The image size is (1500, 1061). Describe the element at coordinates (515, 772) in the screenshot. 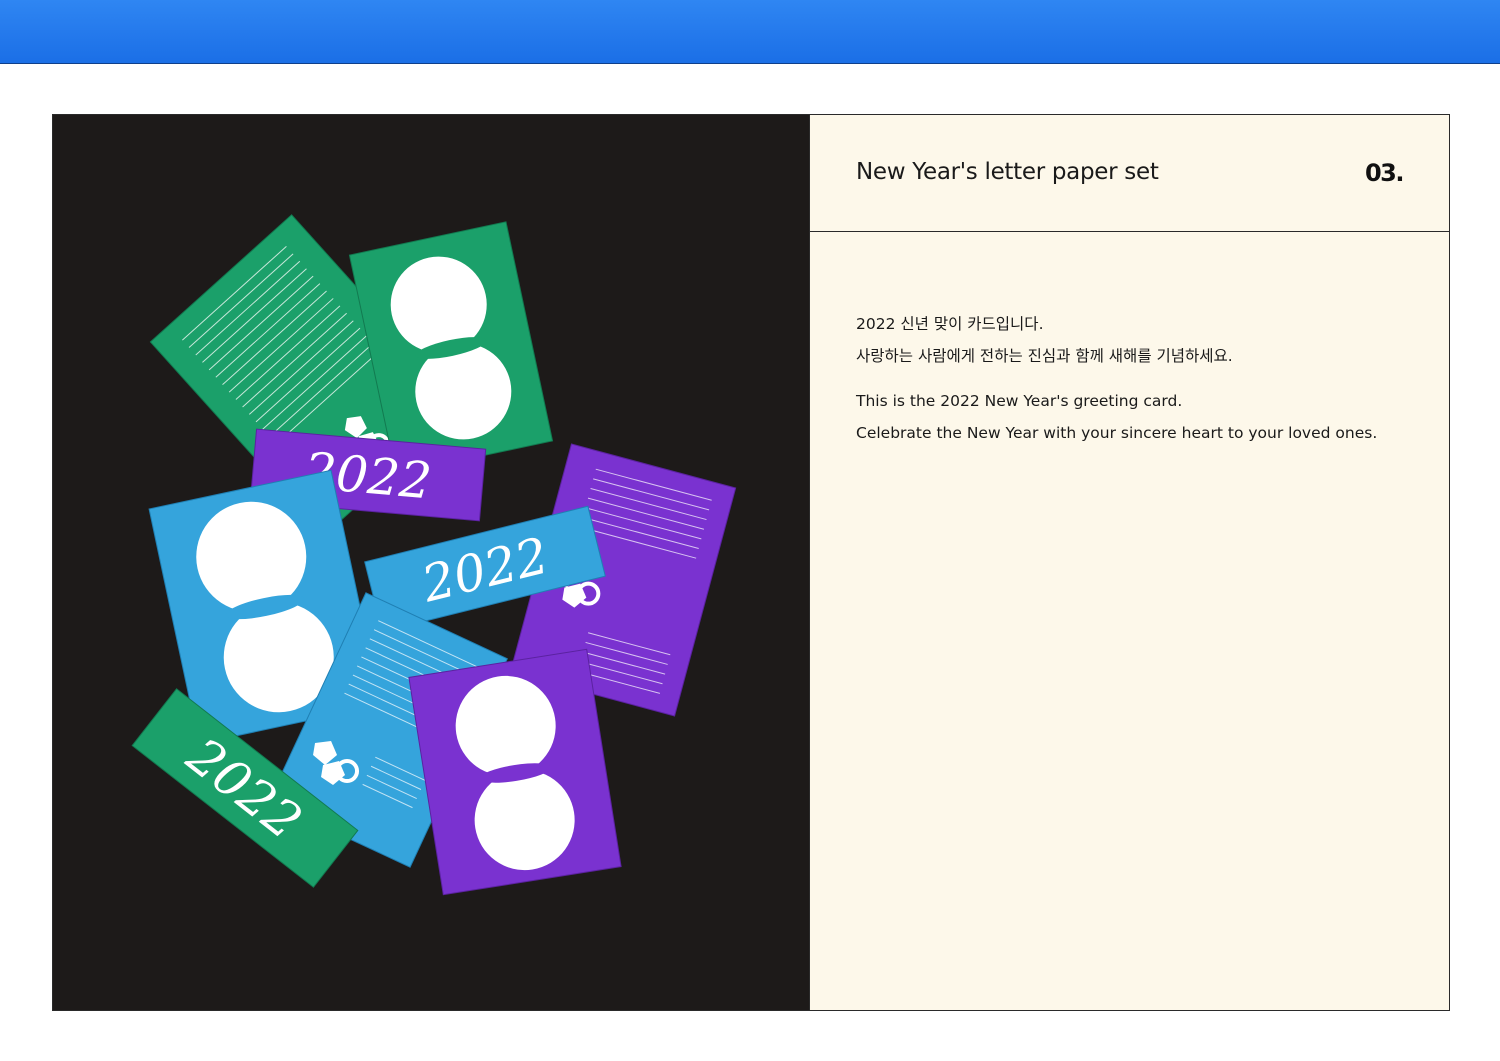

I see `purple-eight-card` at that location.